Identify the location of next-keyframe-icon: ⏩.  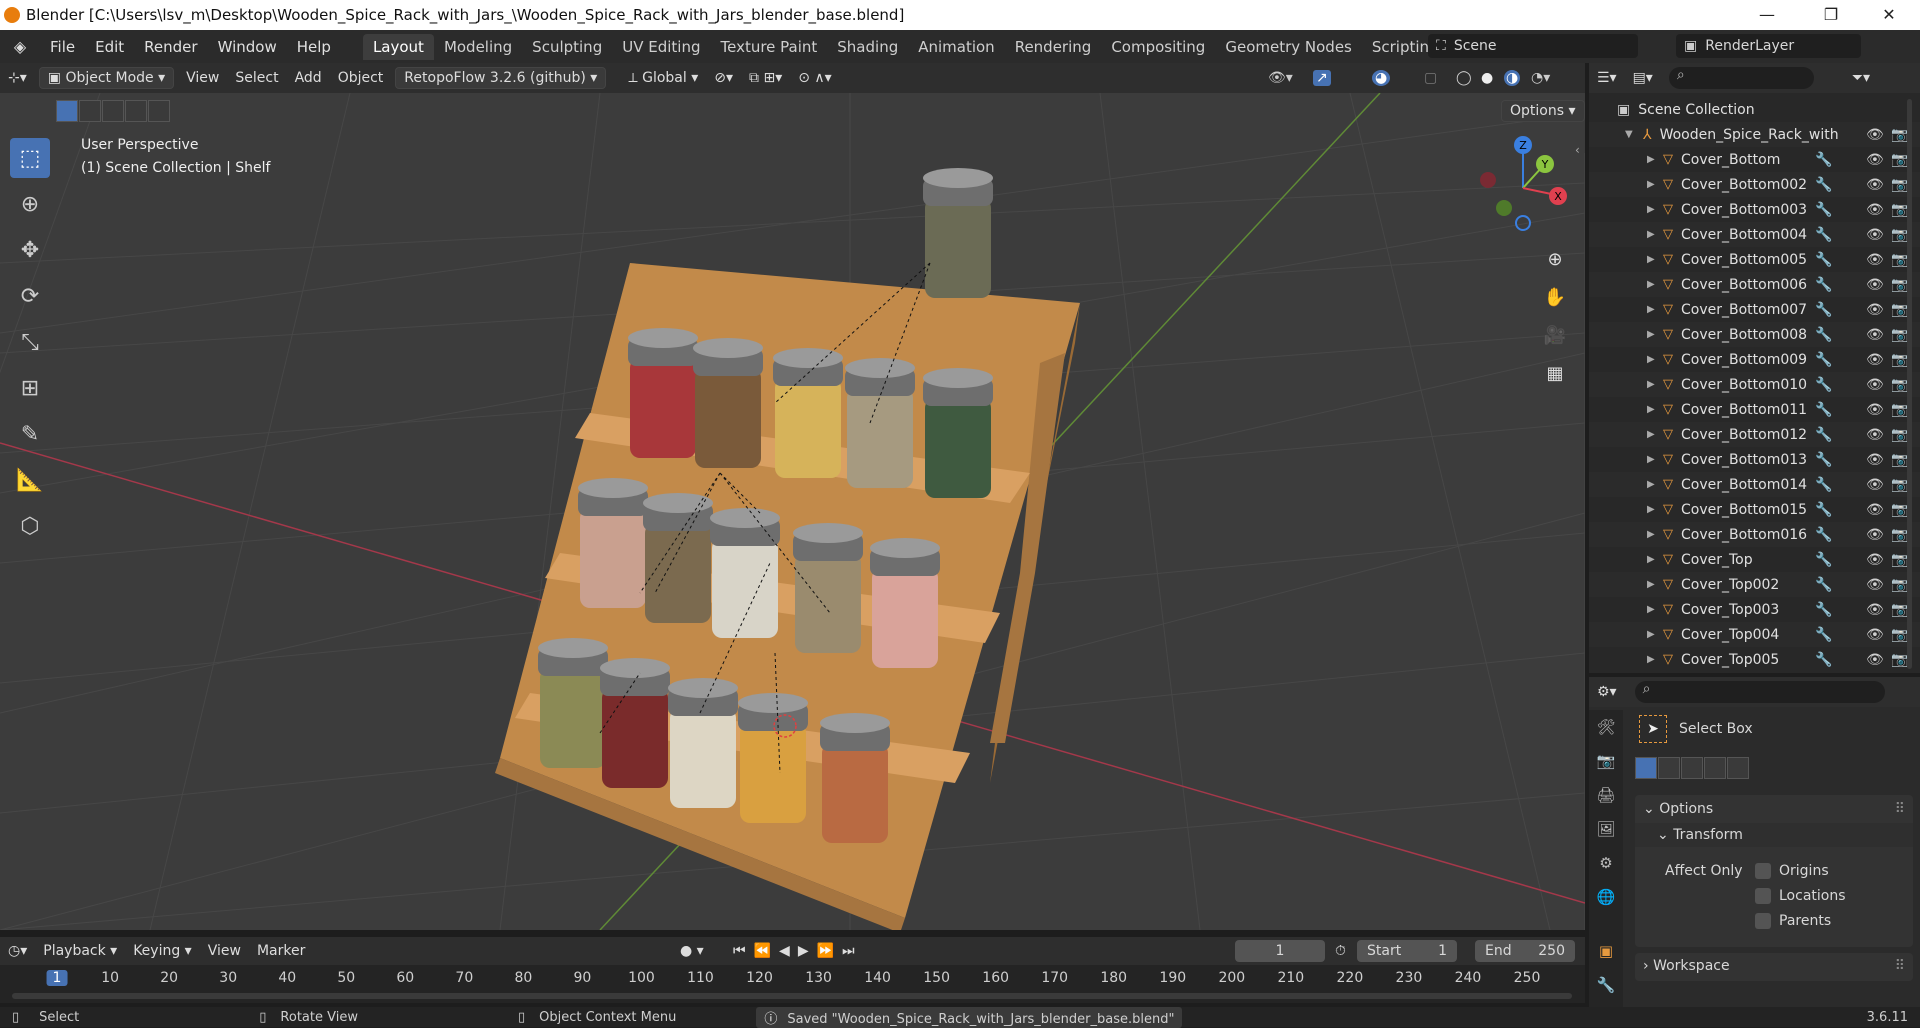
(829, 951).